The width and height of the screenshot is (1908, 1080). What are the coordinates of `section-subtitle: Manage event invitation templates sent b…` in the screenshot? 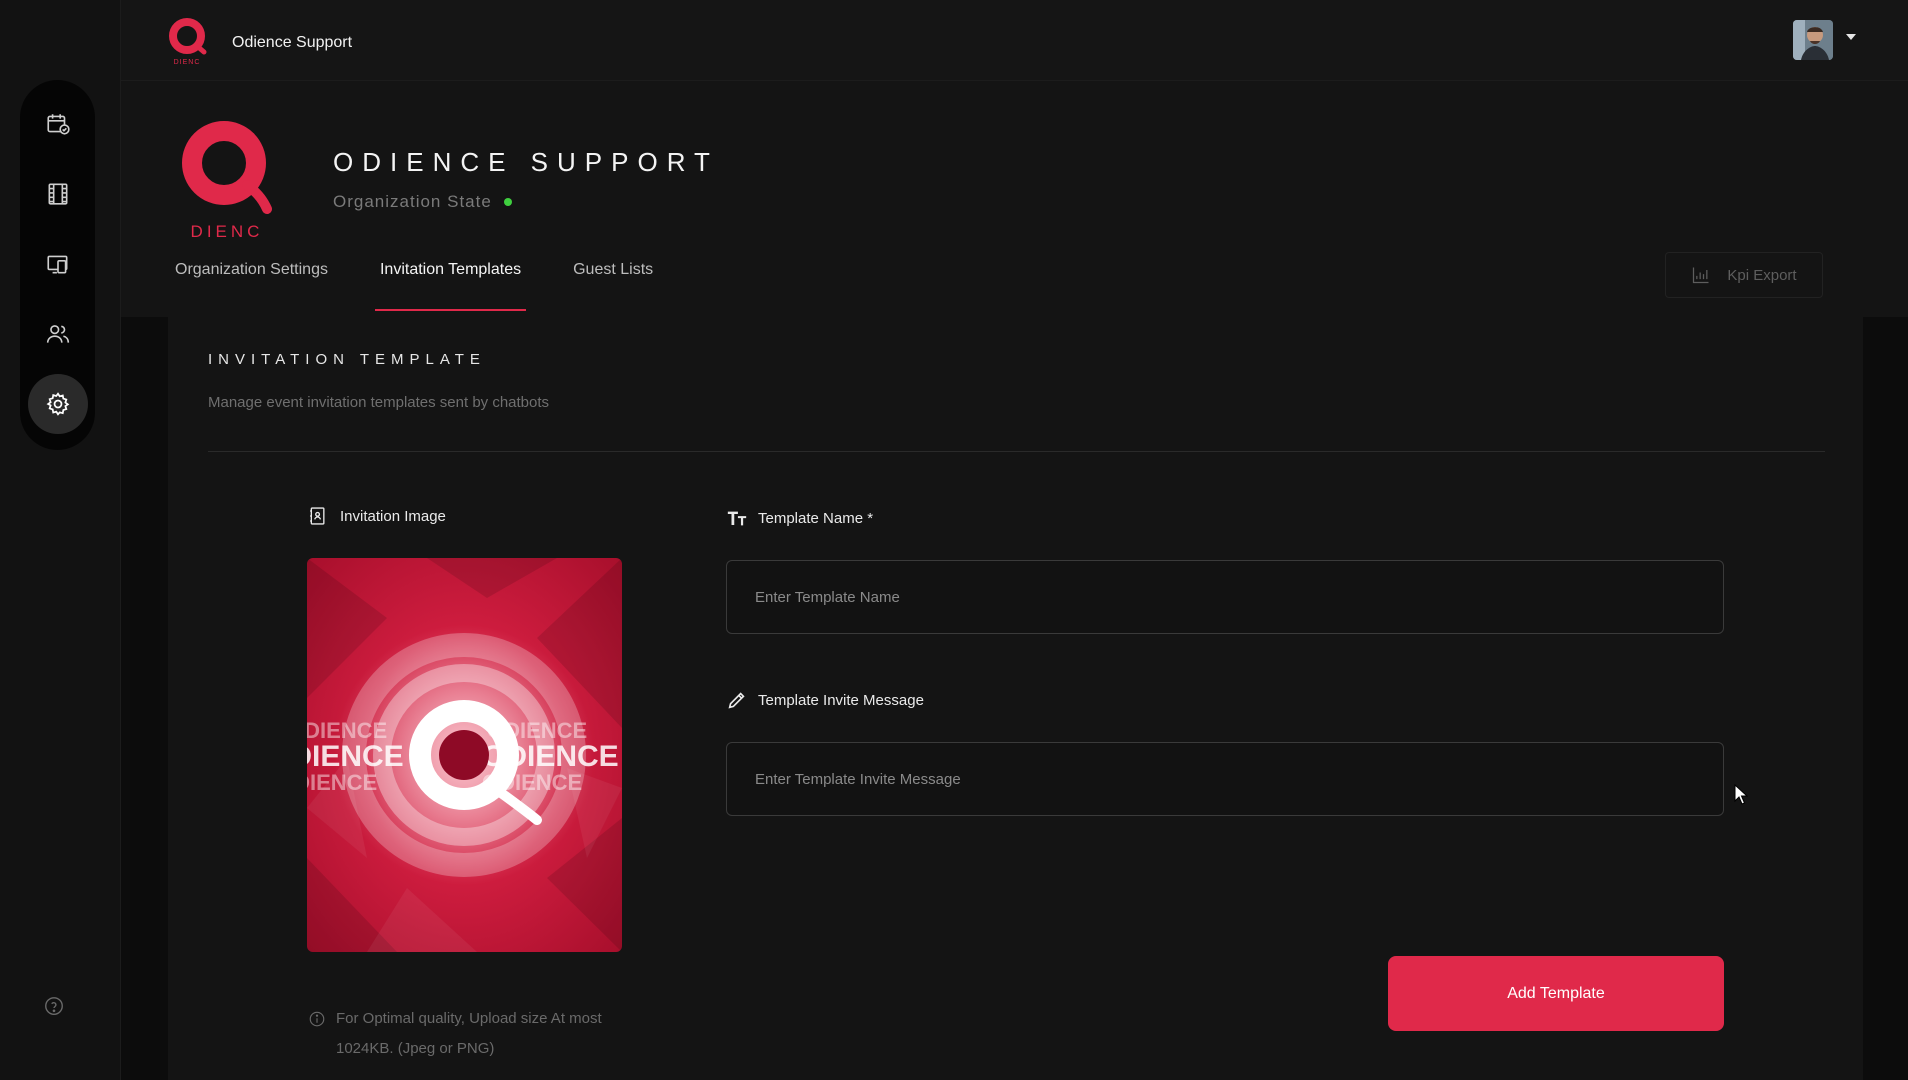 It's located at (379, 402).